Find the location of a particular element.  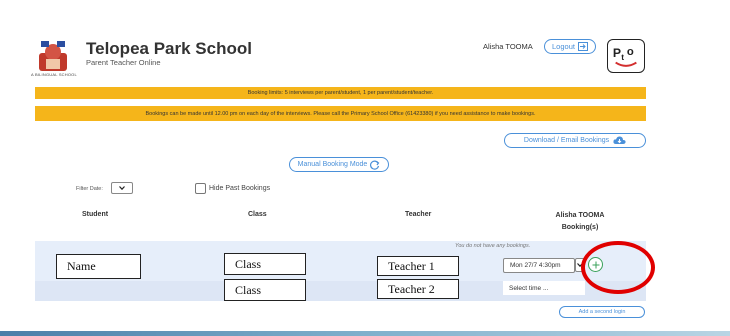

hide-past-bookings-checkbox is located at coordinates (200, 188).